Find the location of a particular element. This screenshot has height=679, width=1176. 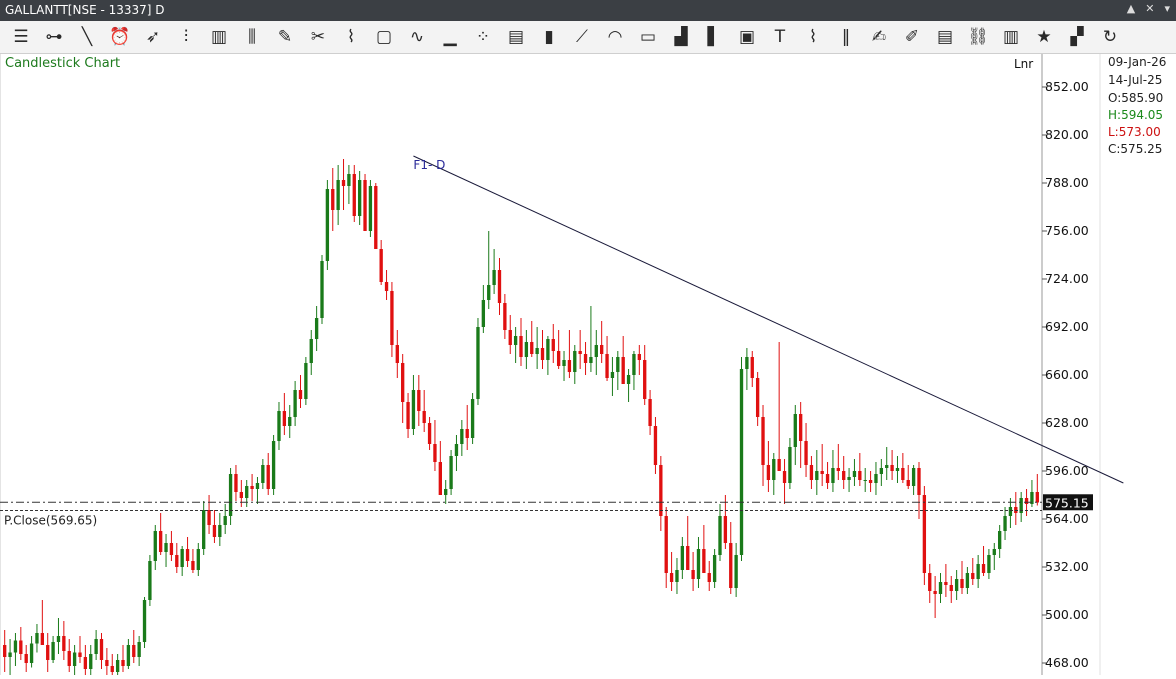

pause-bars-icon: ‖ is located at coordinates (846, 37).